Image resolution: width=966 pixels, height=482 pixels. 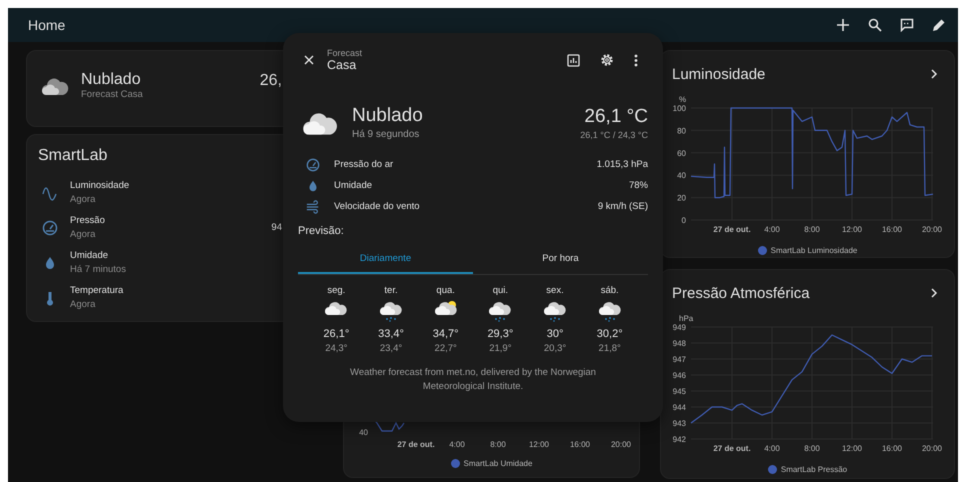 I want to click on axis-tick-label: 944, so click(x=679, y=407).